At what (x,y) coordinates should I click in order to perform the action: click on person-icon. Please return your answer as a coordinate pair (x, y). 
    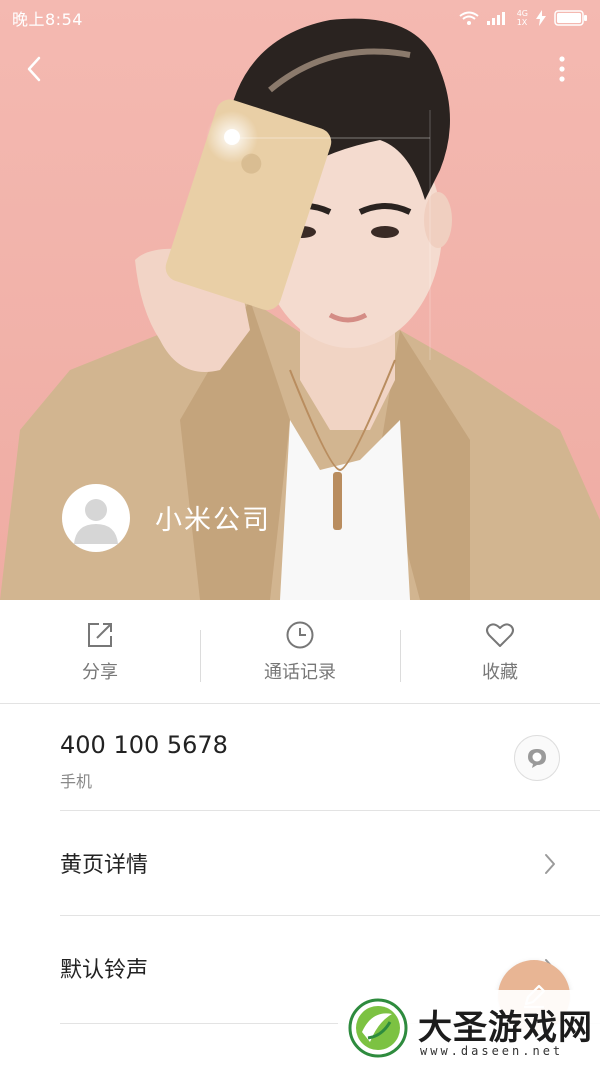
    Looking at the image, I should click on (96, 518).